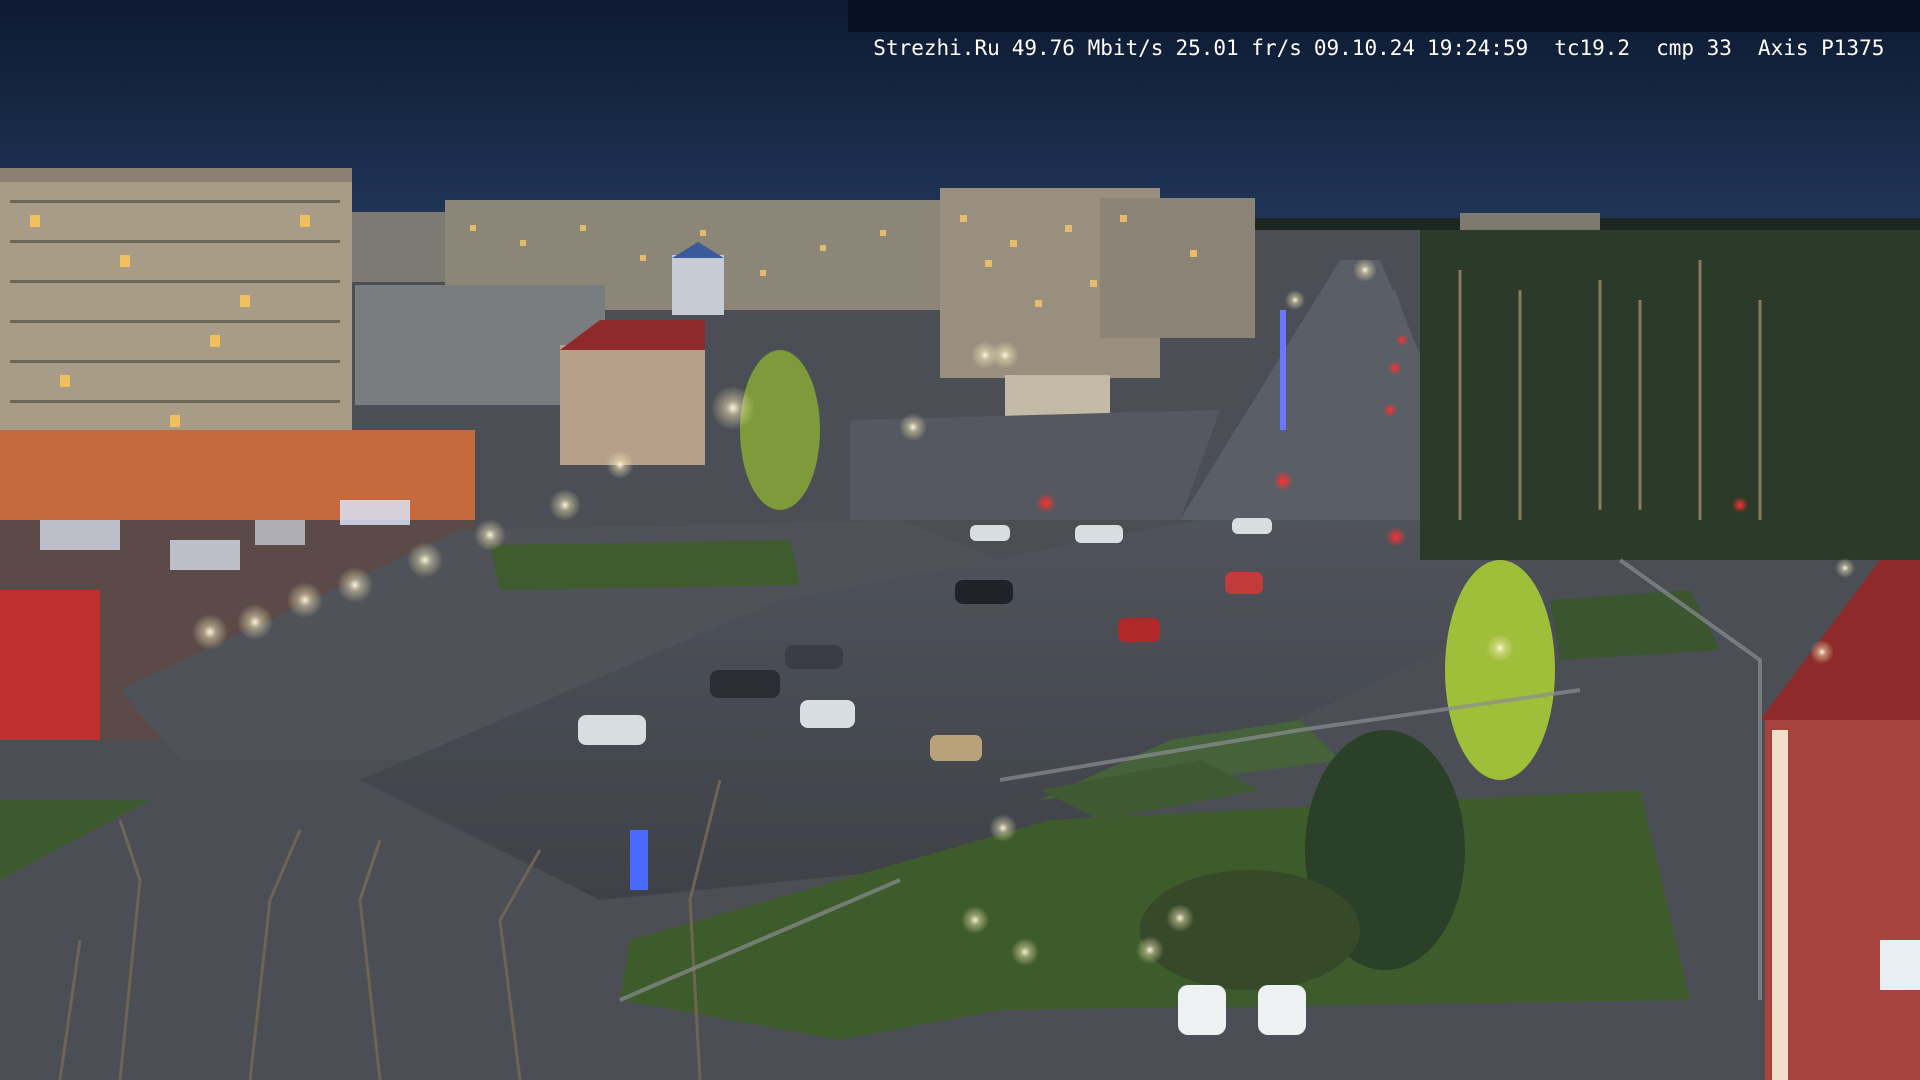  Describe the element at coordinates (1592, 48) in the screenshot. I see `tc-readout: tc19.2` at that location.